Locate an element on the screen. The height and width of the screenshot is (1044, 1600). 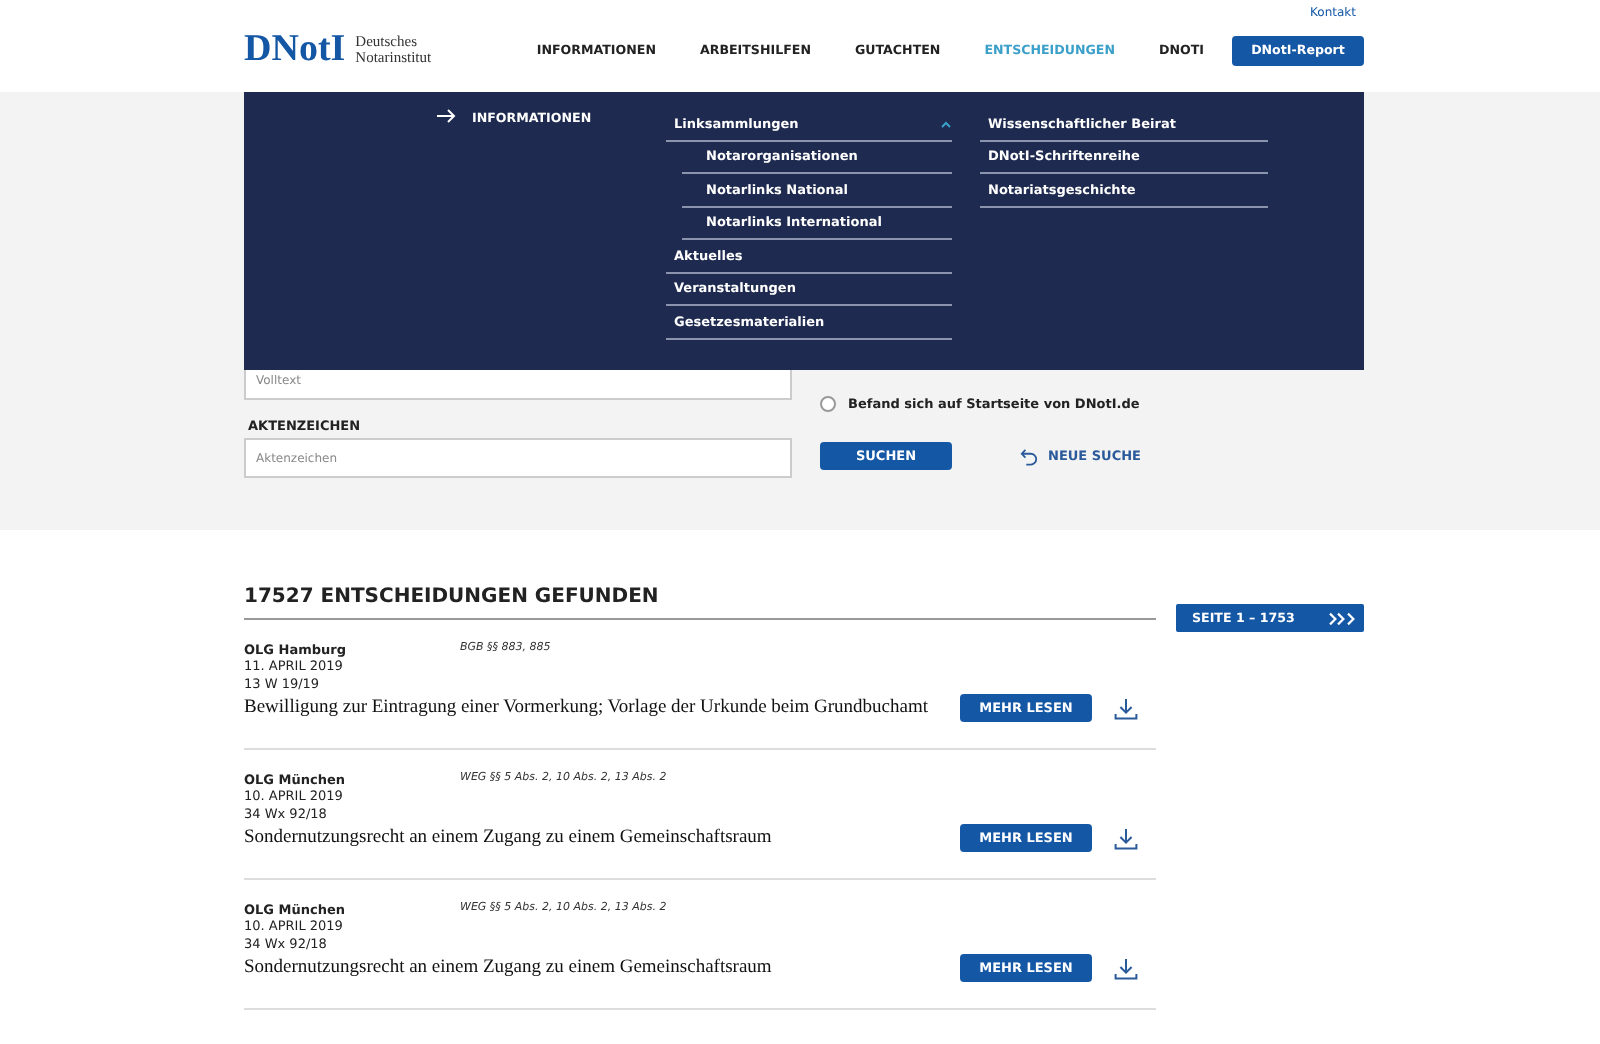
chevrons-right-icon is located at coordinates (1342, 618).